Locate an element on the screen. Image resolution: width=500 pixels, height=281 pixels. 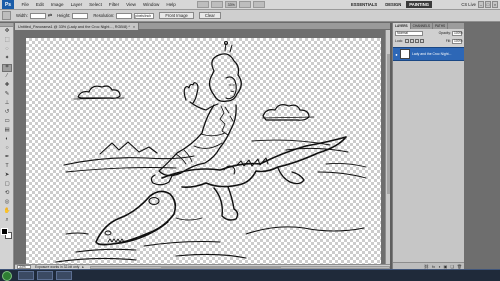
height-field is located at coordinates (80, 15).